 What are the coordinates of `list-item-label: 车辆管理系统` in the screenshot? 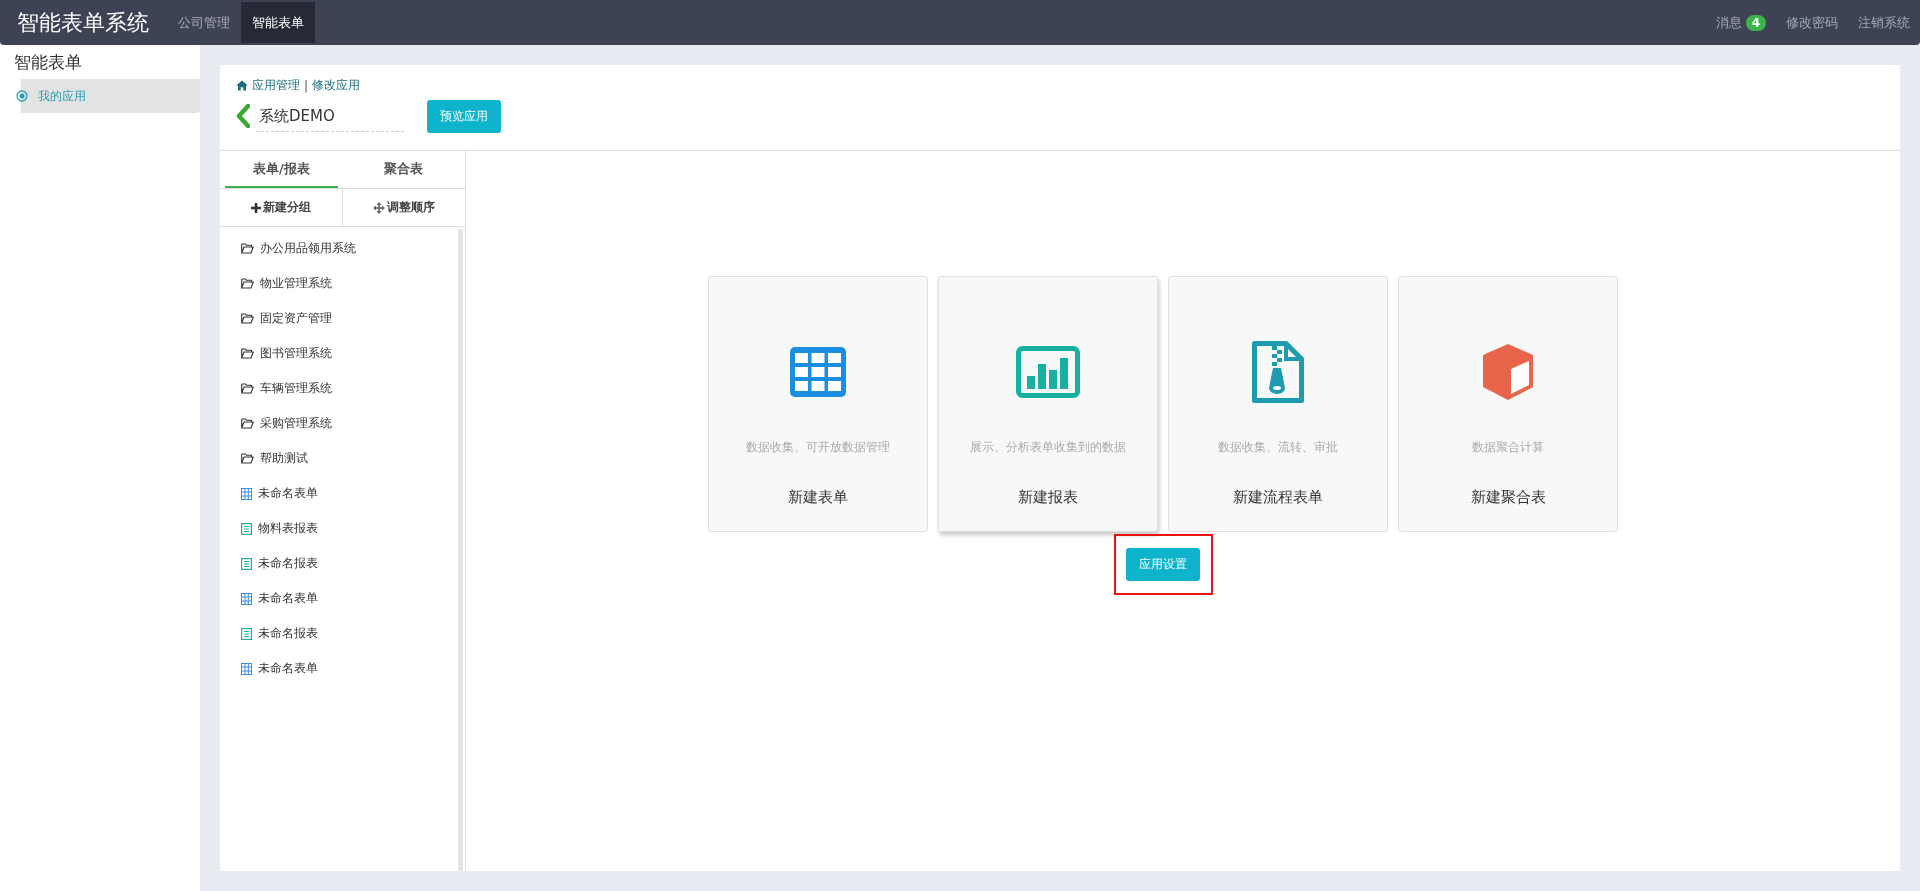 It's located at (296, 388).